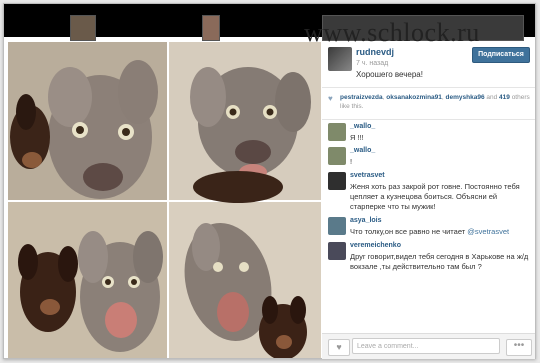 The height and width of the screenshot is (363, 540). Describe the element at coordinates (372, 63) in the screenshot. I see `post-timestamp: 7 ч. назад` at that location.